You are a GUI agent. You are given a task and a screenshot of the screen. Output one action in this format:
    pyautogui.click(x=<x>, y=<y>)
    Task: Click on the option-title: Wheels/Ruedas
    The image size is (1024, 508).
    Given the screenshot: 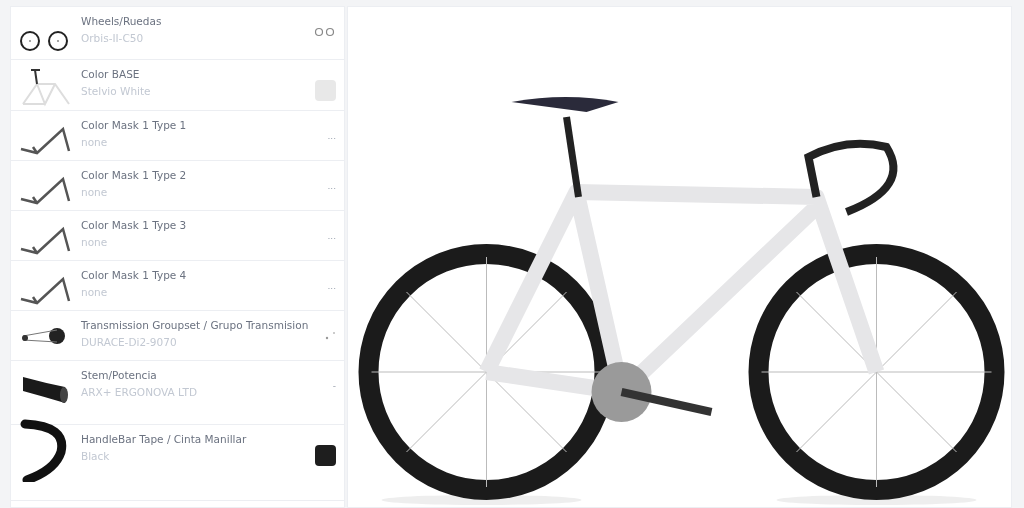 What is the action you would take?
    pyautogui.click(x=194, y=21)
    